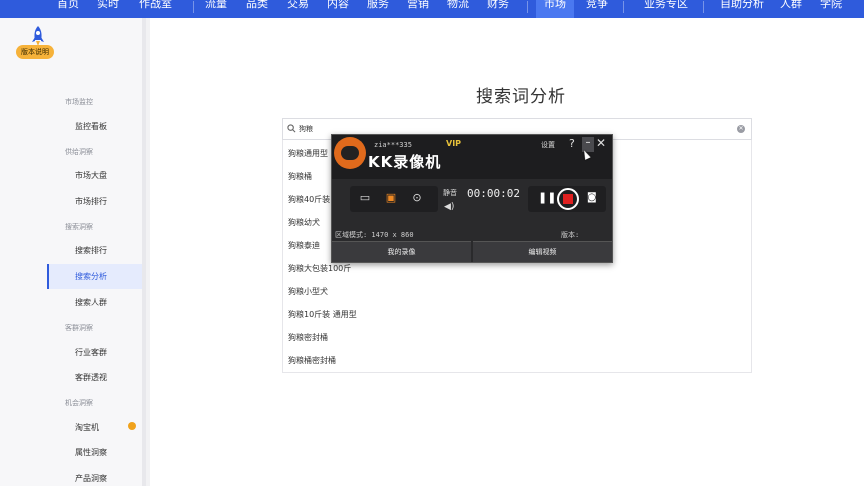 This screenshot has height=486, width=864. Describe the element at coordinates (132, 426) in the screenshot. I see `notification-dot` at that location.